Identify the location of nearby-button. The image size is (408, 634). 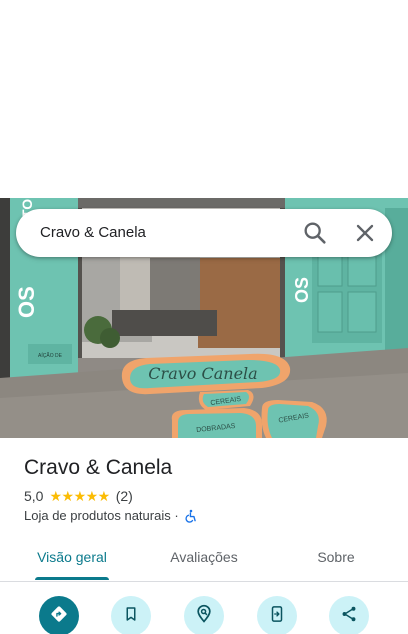
(204, 615).